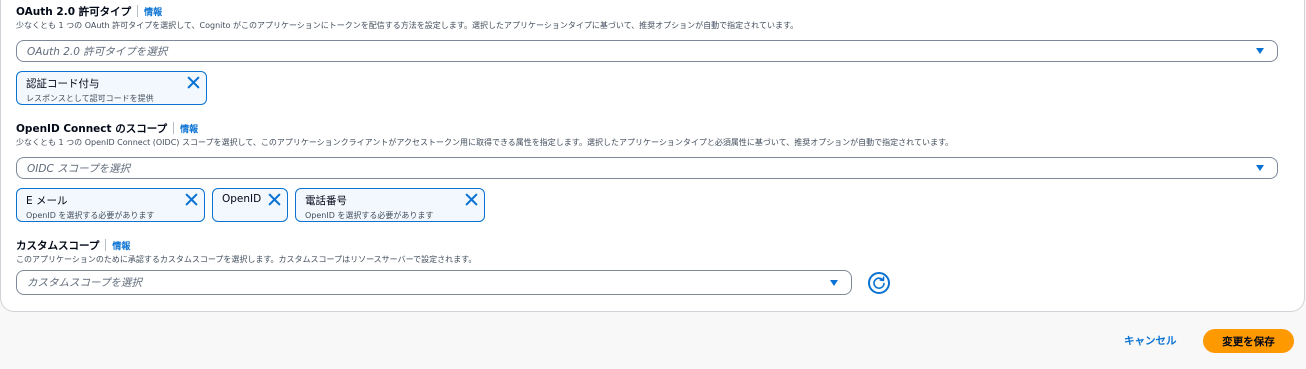 The width and height of the screenshot is (1306, 369). I want to click on oauth-grant-label: OAuth 2.0 許可タイプ, so click(74, 11).